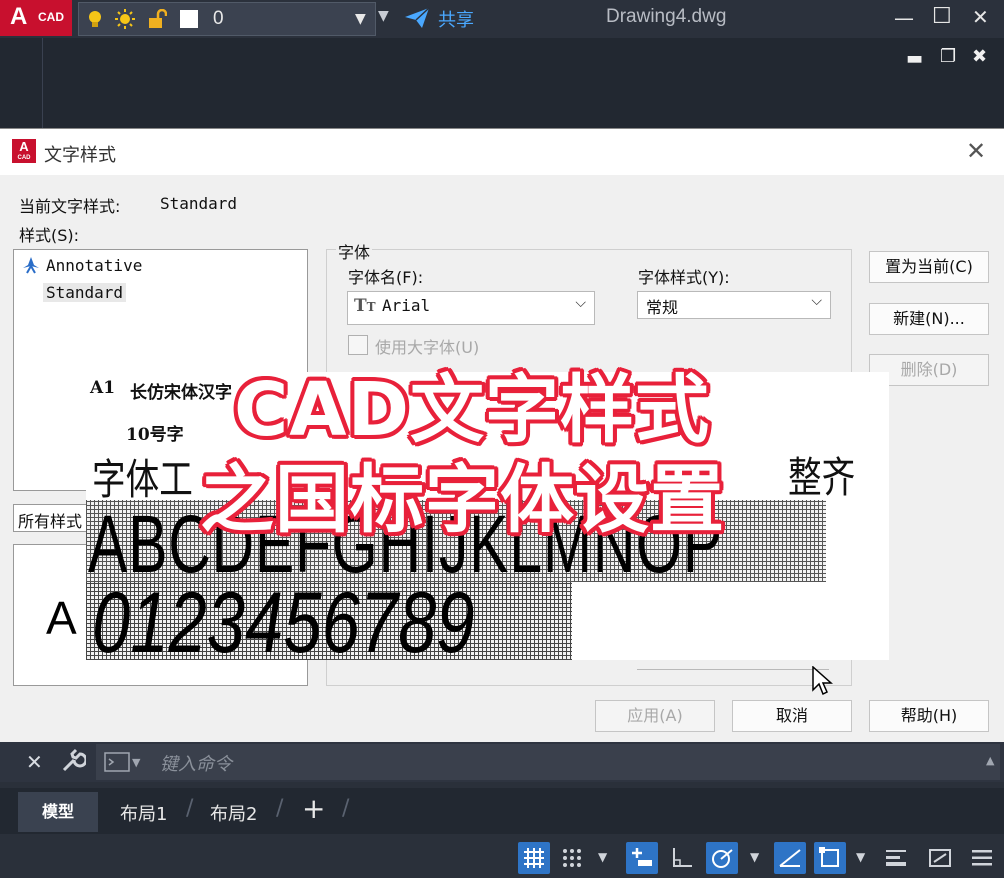  Describe the element at coordinates (50, 521) in the screenshot. I see `filter-value: 所有样式` at that location.